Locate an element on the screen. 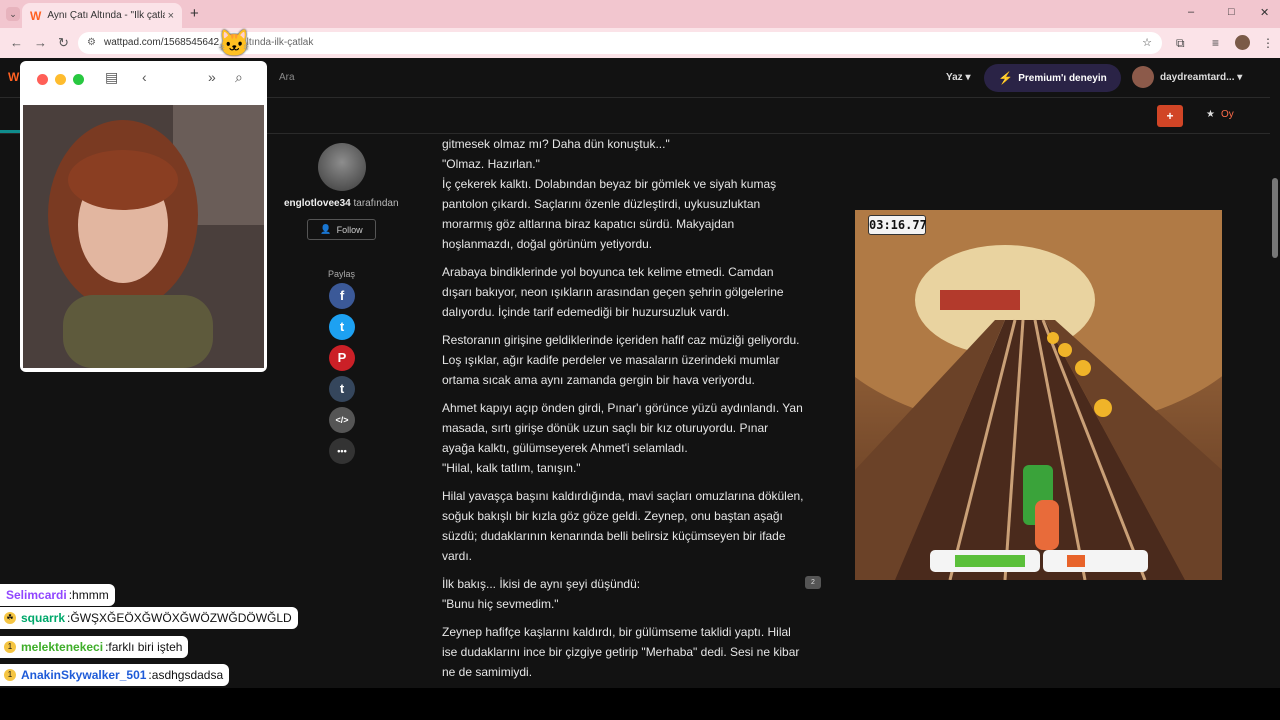 Image resolution: width=1280 pixels, height=720 pixels. user-menu: daydreamtard... ▾ is located at coordinates (1201, 77).